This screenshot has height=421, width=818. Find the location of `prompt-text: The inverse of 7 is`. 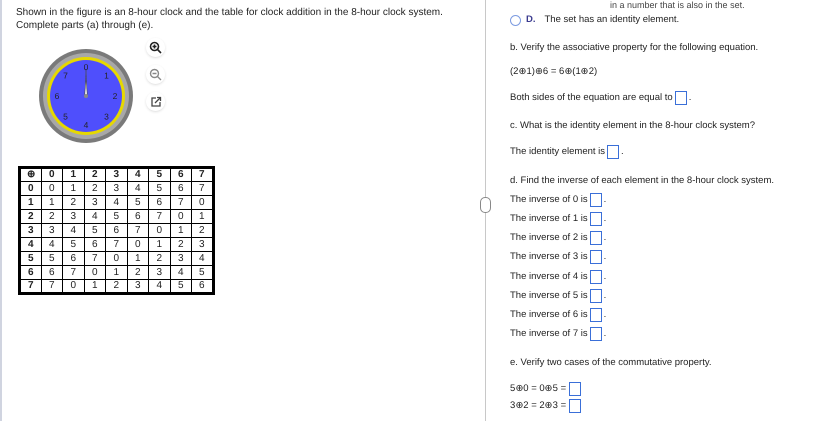

prompt-text: The inverse of 7 is is located at coordinates (549, 334).